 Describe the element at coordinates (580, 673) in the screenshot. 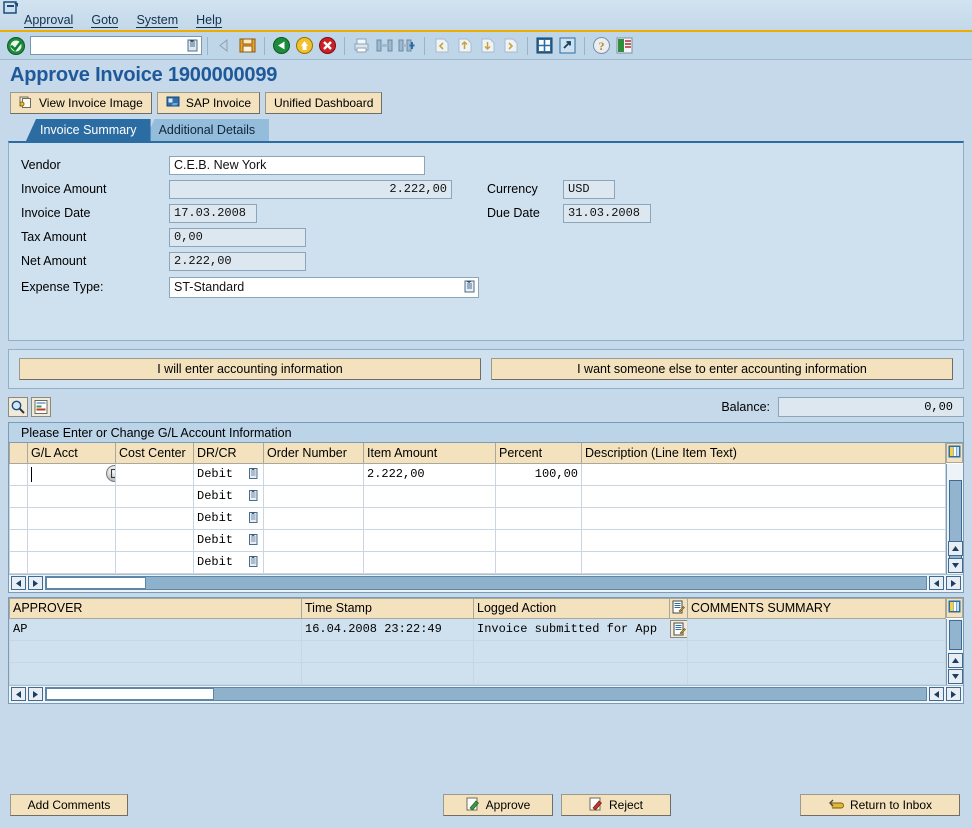

I see `logged-action-cell` at that location.